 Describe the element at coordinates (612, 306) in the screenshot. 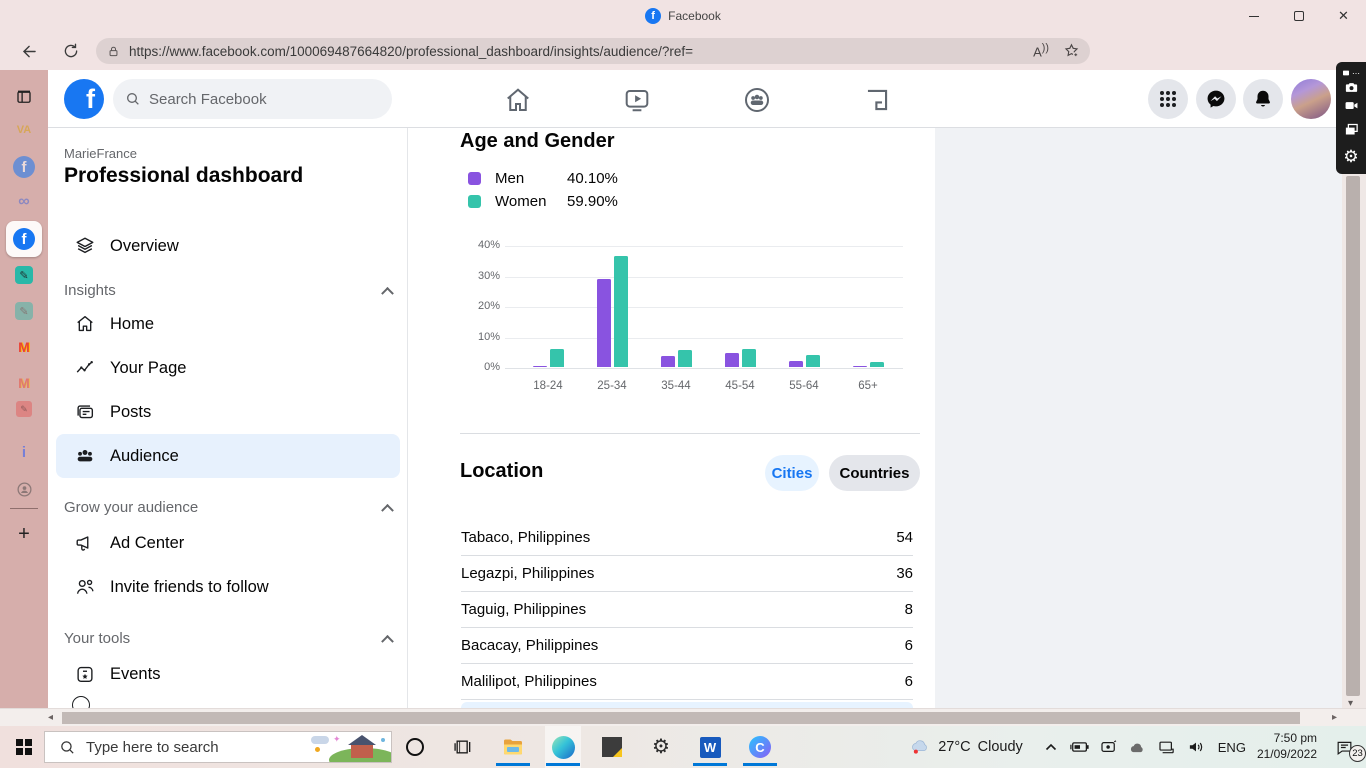

I see `chart-bar-group` at that location.